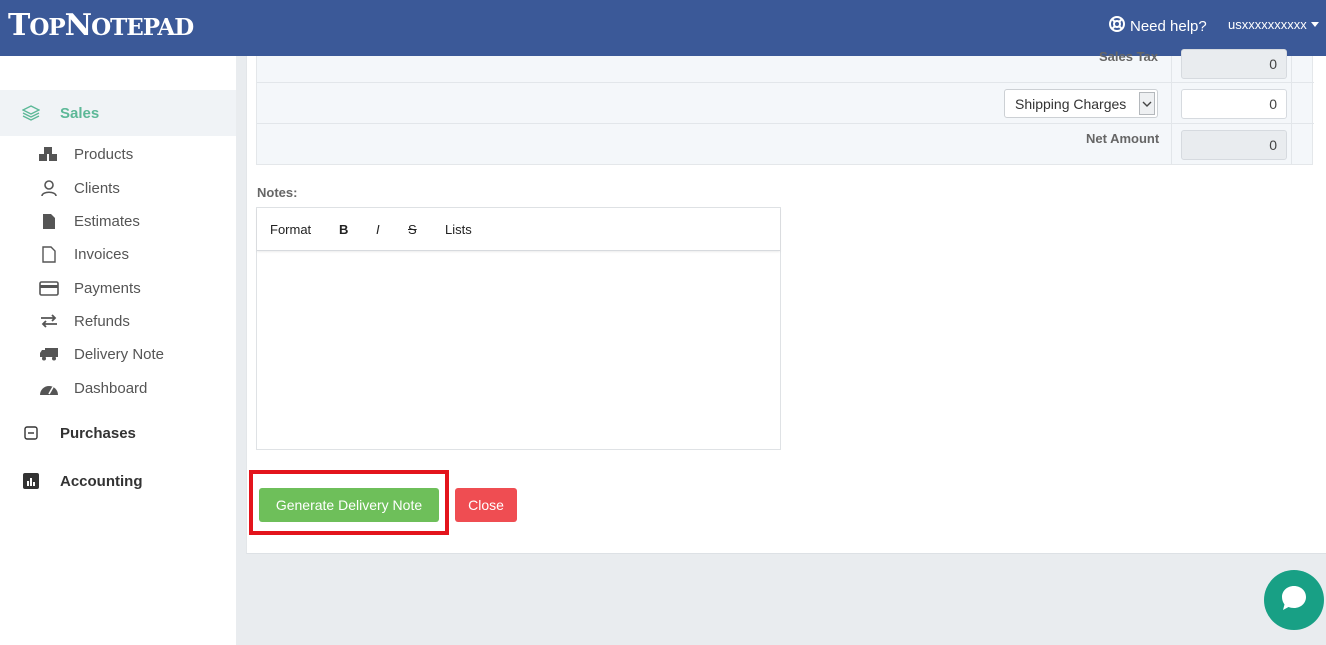 The image size is (1326, 645). I want to click on lists-button: Lists, so click(458, 229).